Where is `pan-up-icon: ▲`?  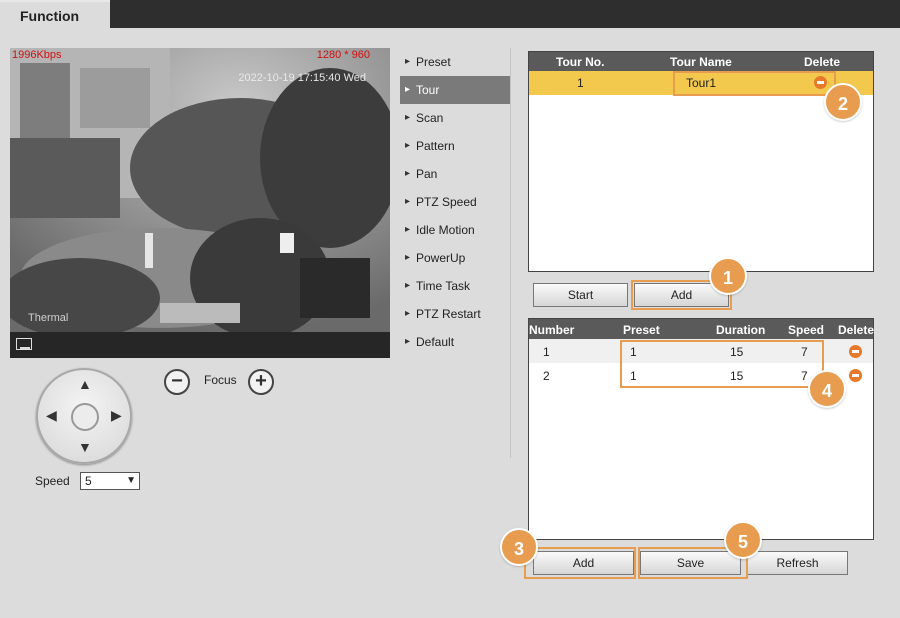
pan-up-icon: ▲ is located at coordinates (85, 384).